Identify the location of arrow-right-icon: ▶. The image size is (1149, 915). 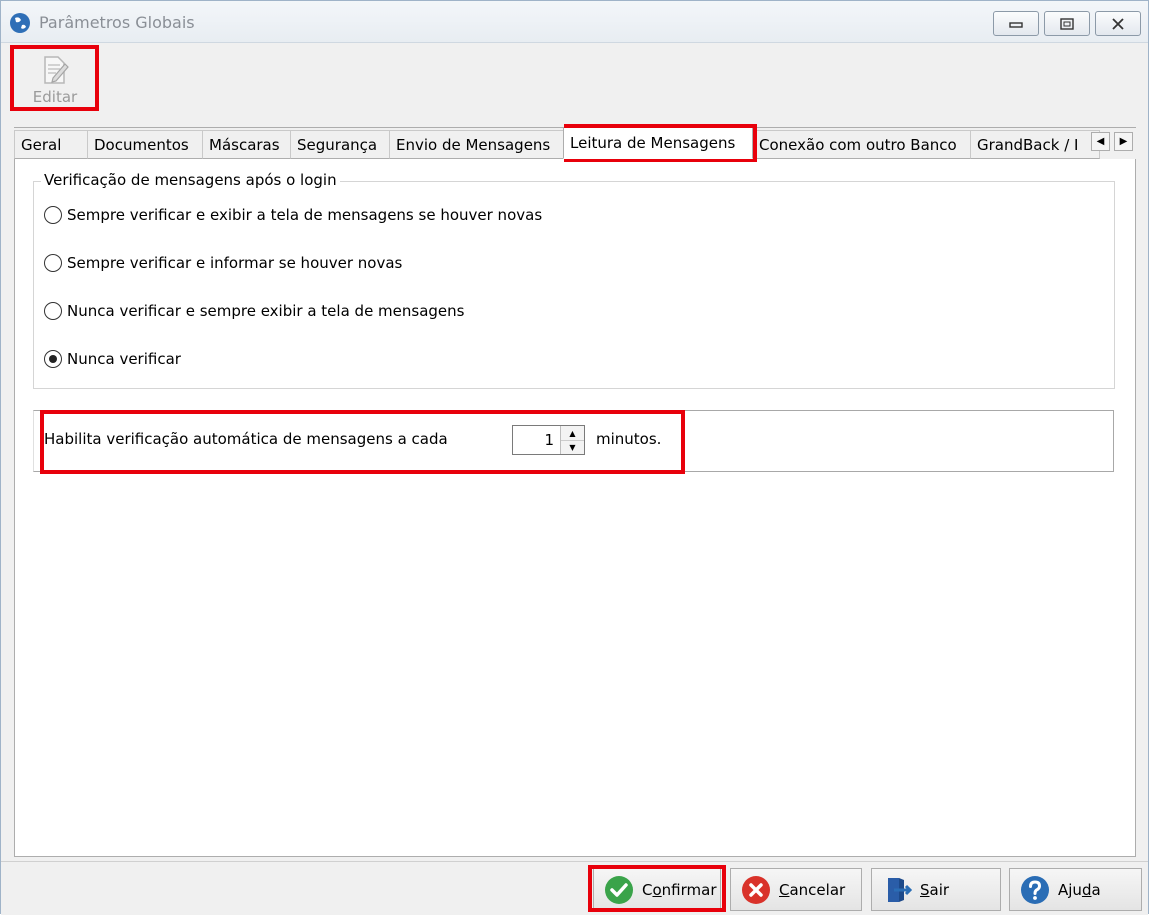
(1123, 141).